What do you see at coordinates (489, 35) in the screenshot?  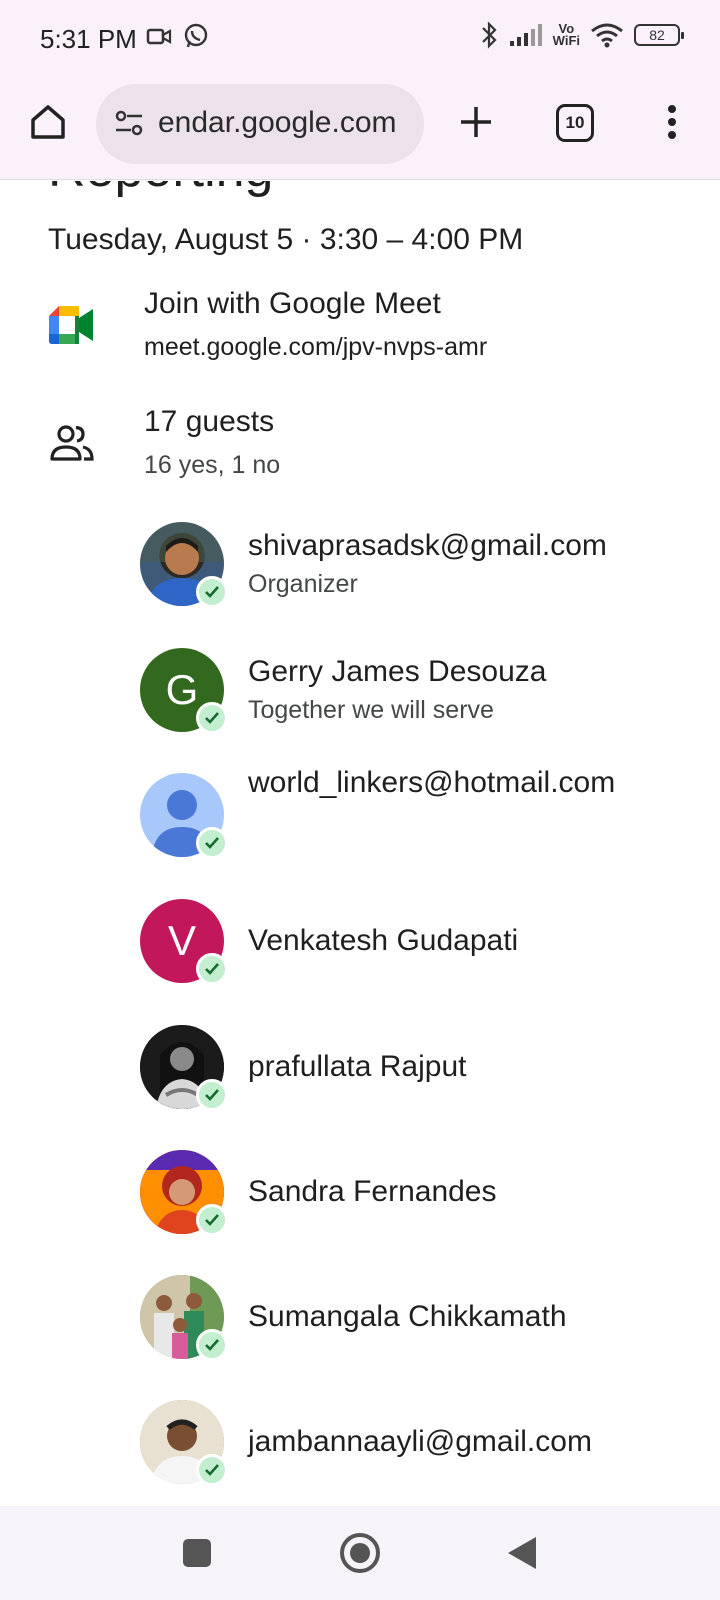 I see `bluetooth-icon` at bounding box center [489, 35].